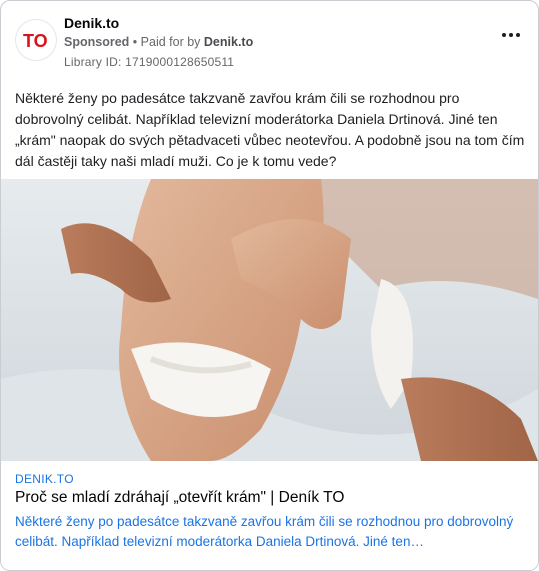  I want to click on sponsored-label: Sponsored, so click(97, 42).